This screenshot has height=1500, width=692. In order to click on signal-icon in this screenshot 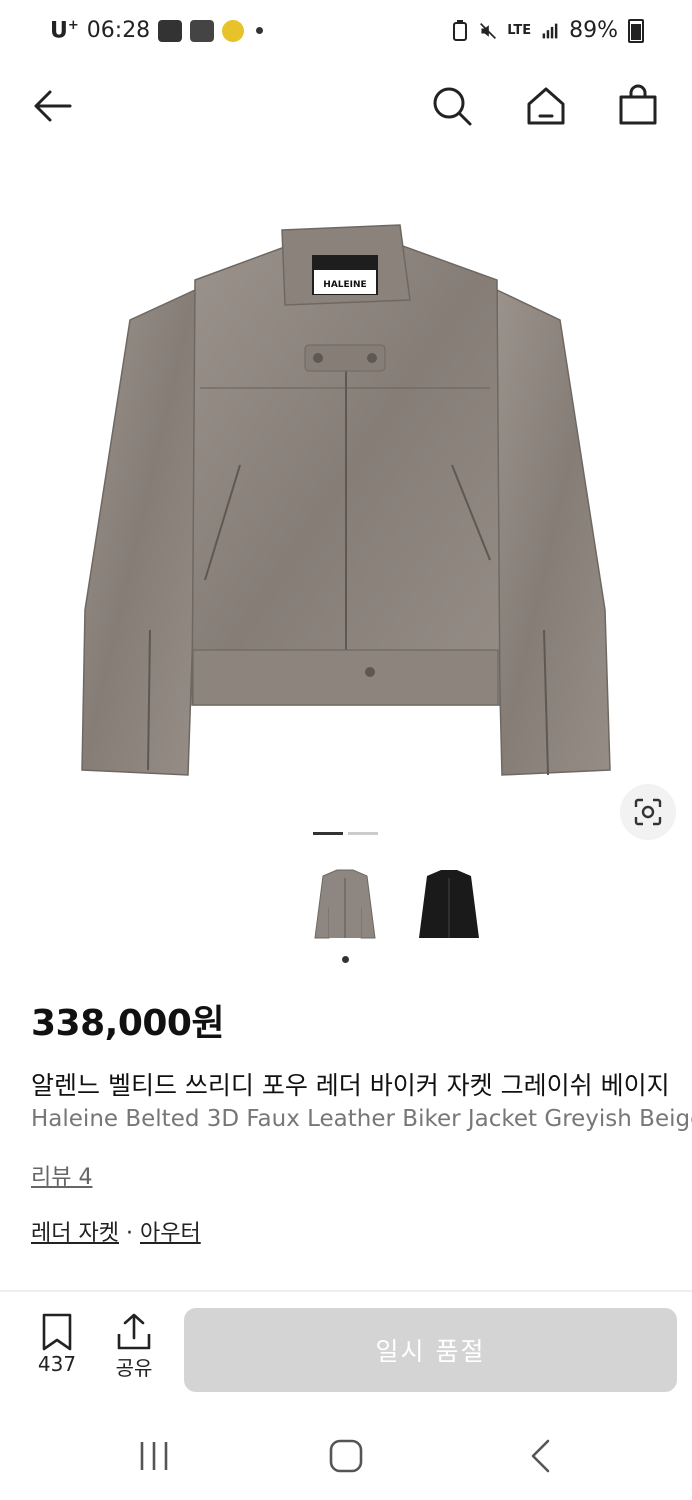, I will do `click(550, 30)`.